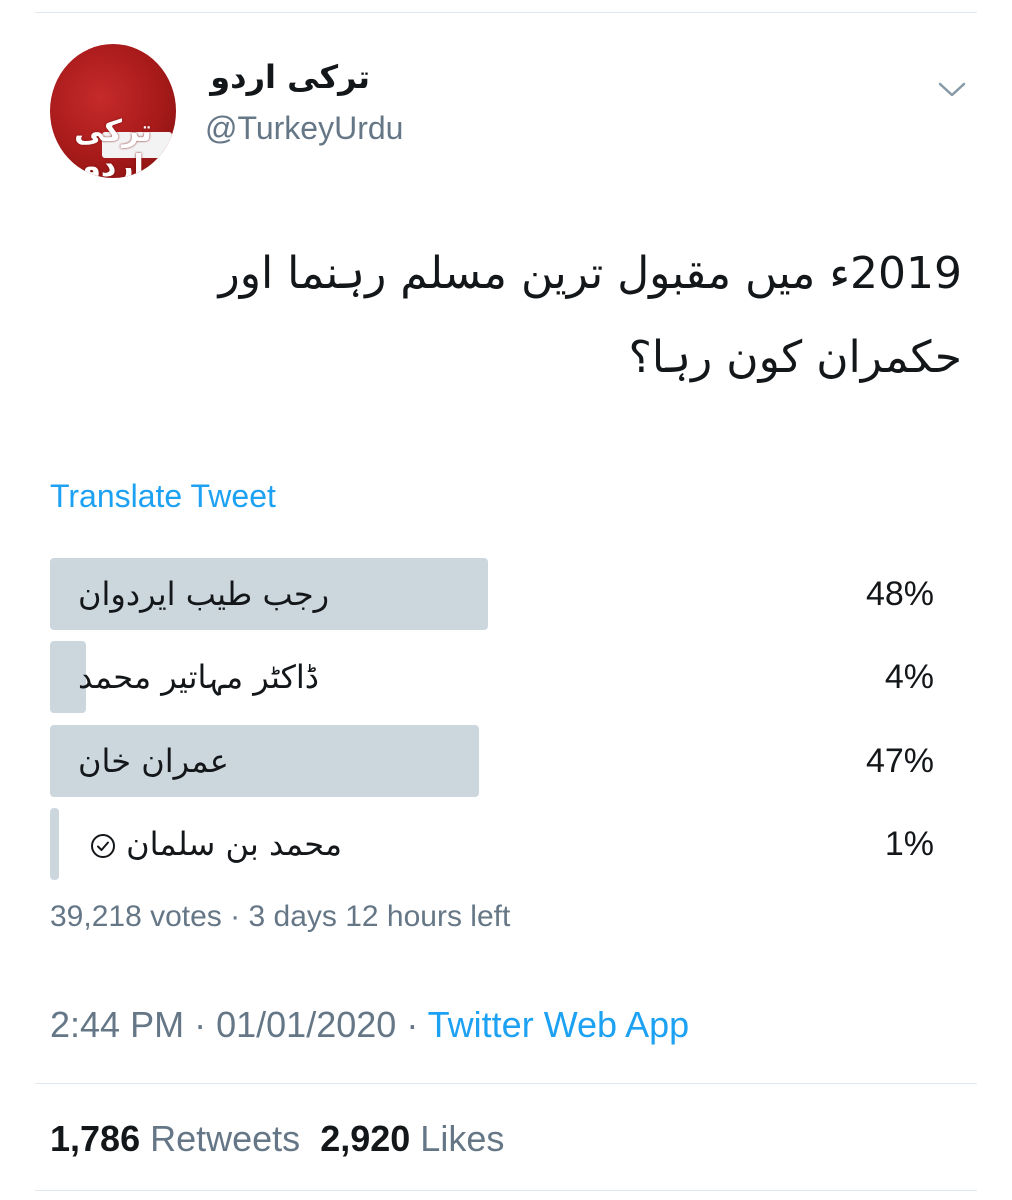 The image size is (1012, 1200). I want to click on poll-result-bar, so click(55, 844).